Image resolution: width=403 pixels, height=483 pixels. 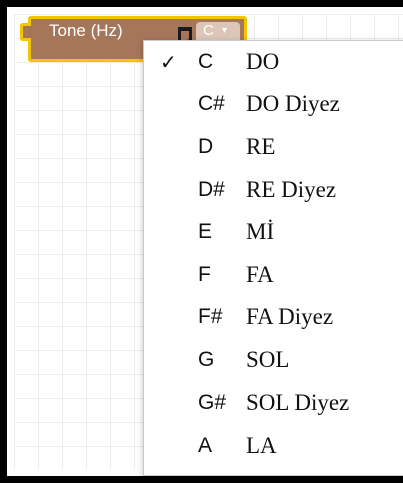 I want to click on menu-item-g-sharp: G# SOL Diyez, so click(x=273, y=406).